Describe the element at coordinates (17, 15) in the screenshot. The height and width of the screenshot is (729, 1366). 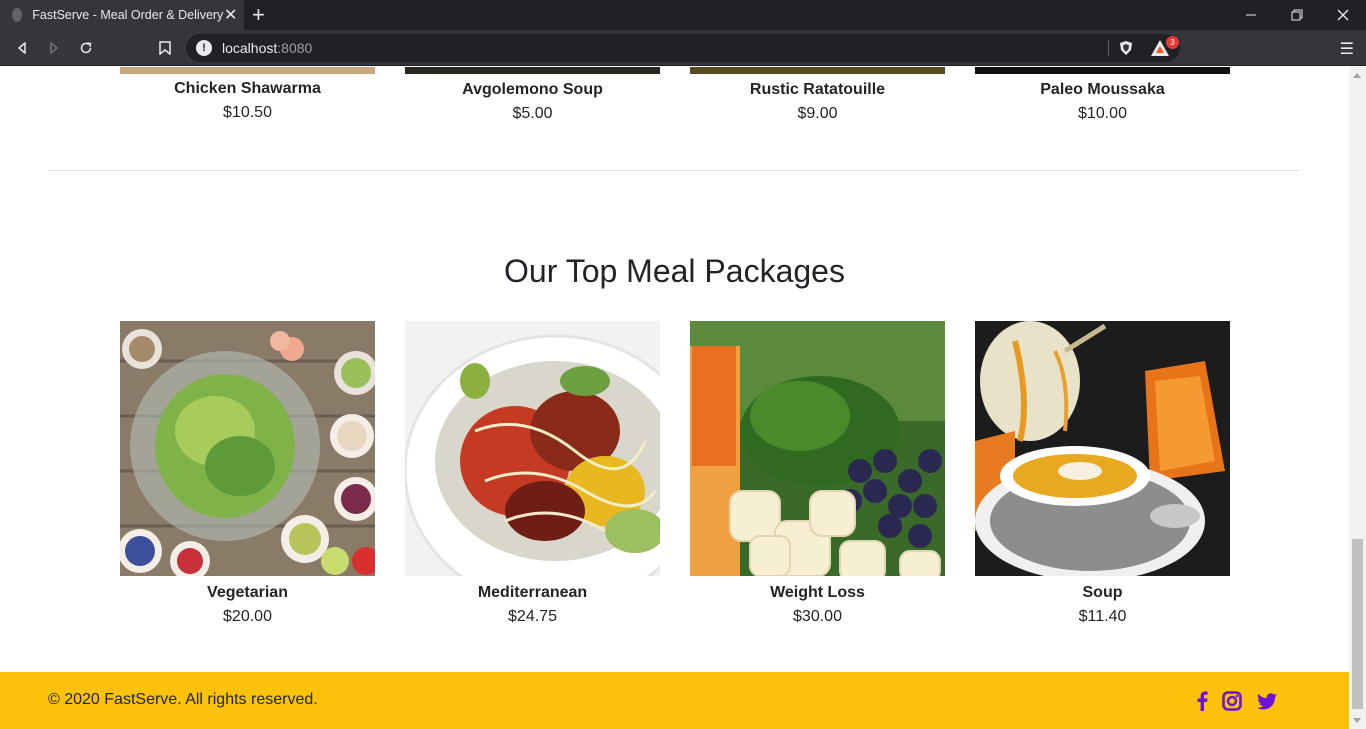
I see `globe-icon` at that location.